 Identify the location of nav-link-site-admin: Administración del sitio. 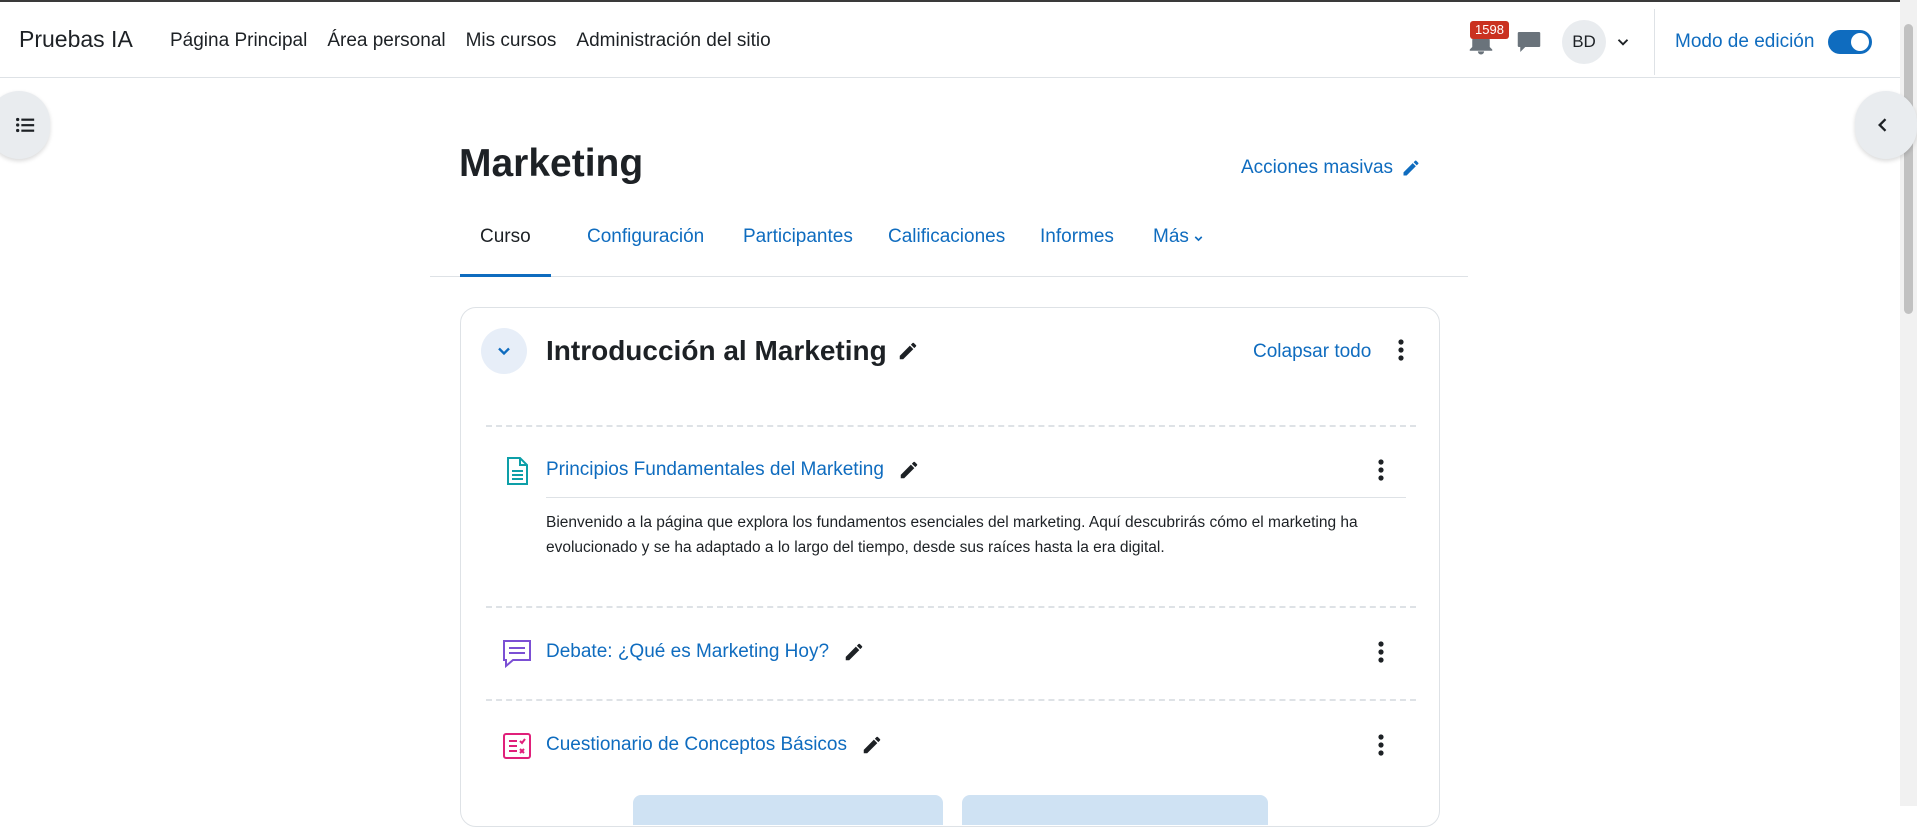
(673, 41).